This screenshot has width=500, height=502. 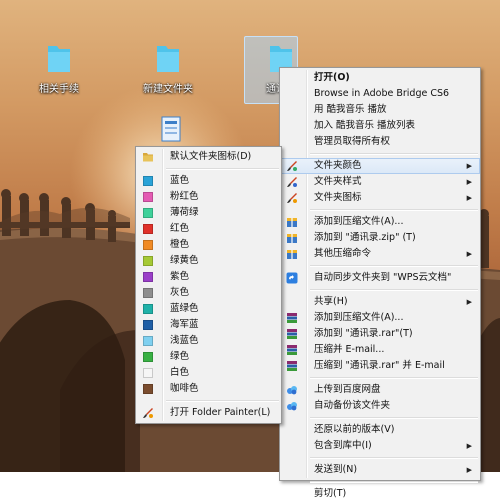 I want to click on submenu-item-color-navy: 海军蓝, so click(x=208, y=325).